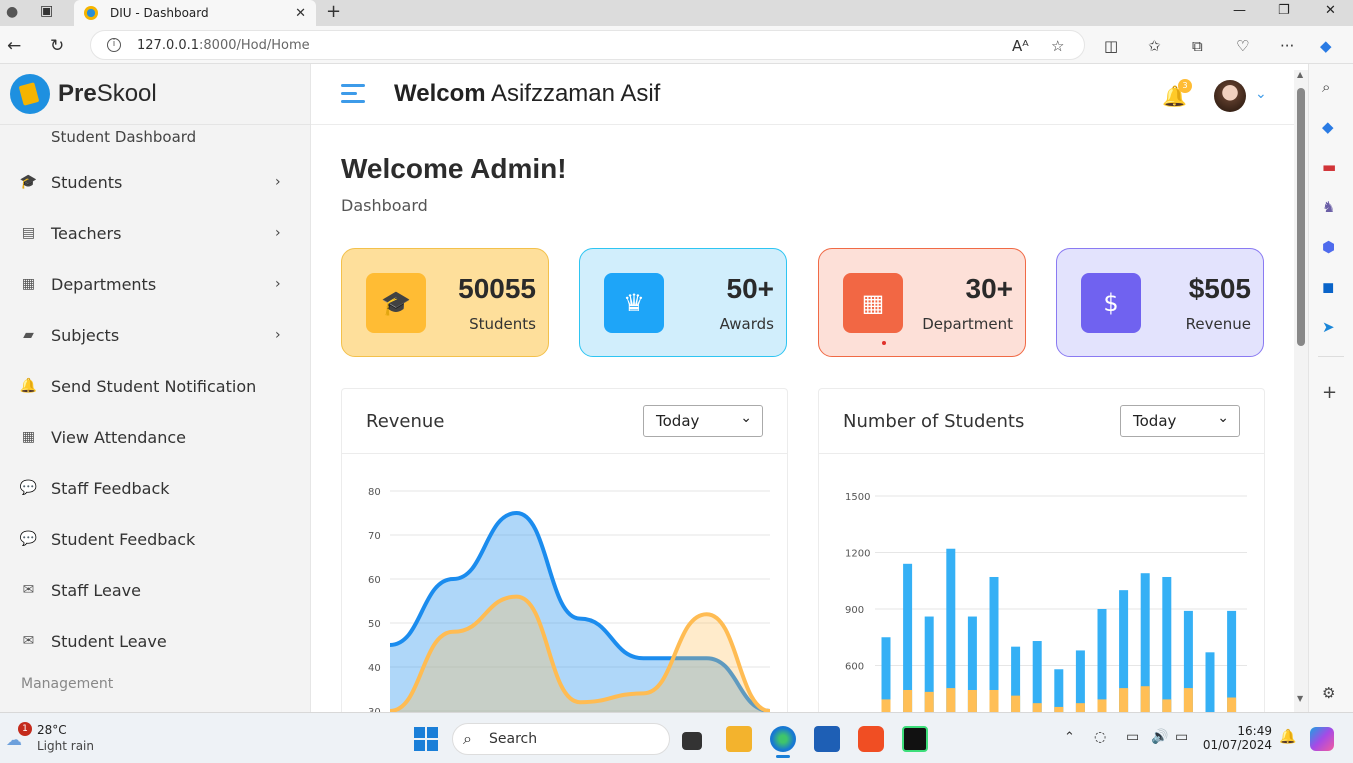 This screenshot has height=763, width=1353. Describe the element at coordinates (300, 13) in the screenshot. I see `close-tab-icon: ✕` at that location.